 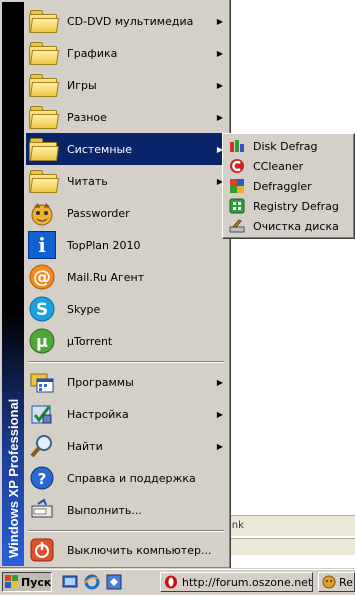 I want to click on settings-icon, so click(x=42, y=414).